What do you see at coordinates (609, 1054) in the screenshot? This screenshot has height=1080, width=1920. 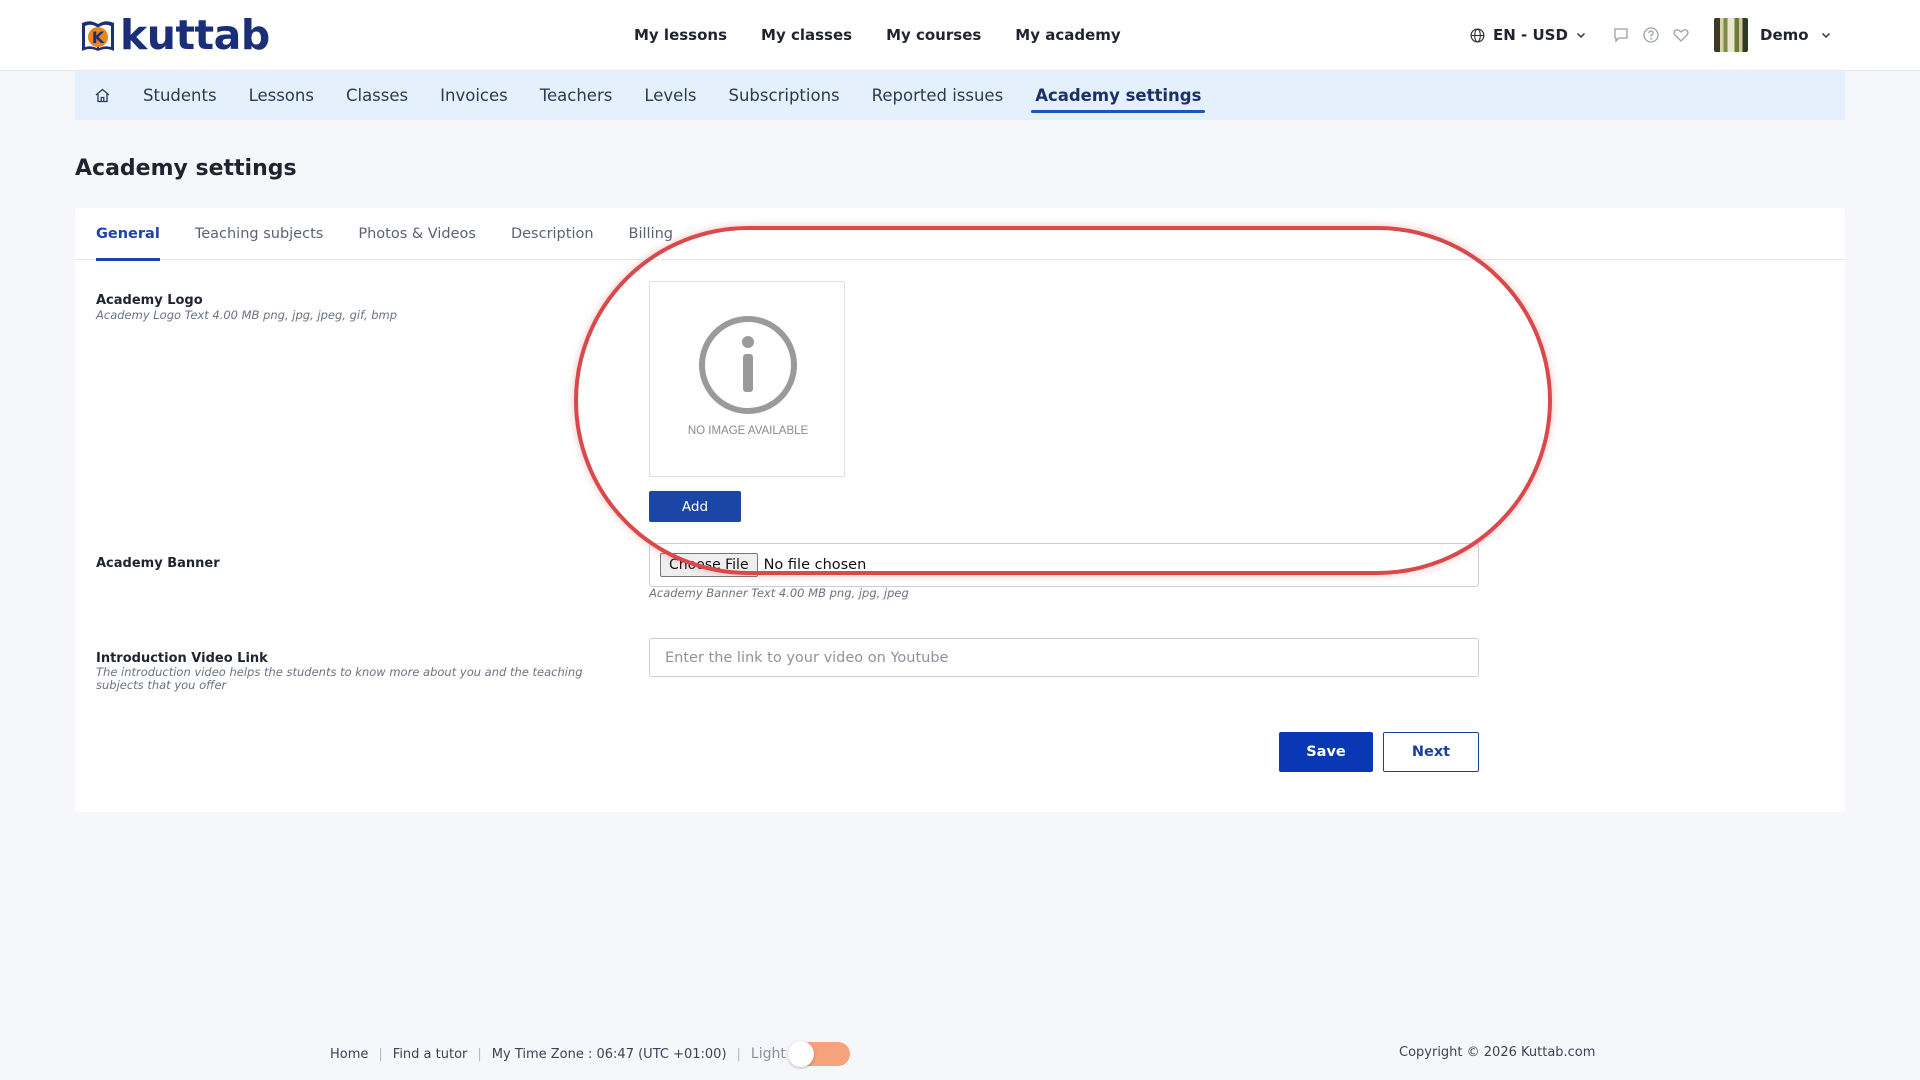 I see `footer-timezone: My Time Zone : 06:47 (UTC +01:00)` at bounding box center [609, 1054].